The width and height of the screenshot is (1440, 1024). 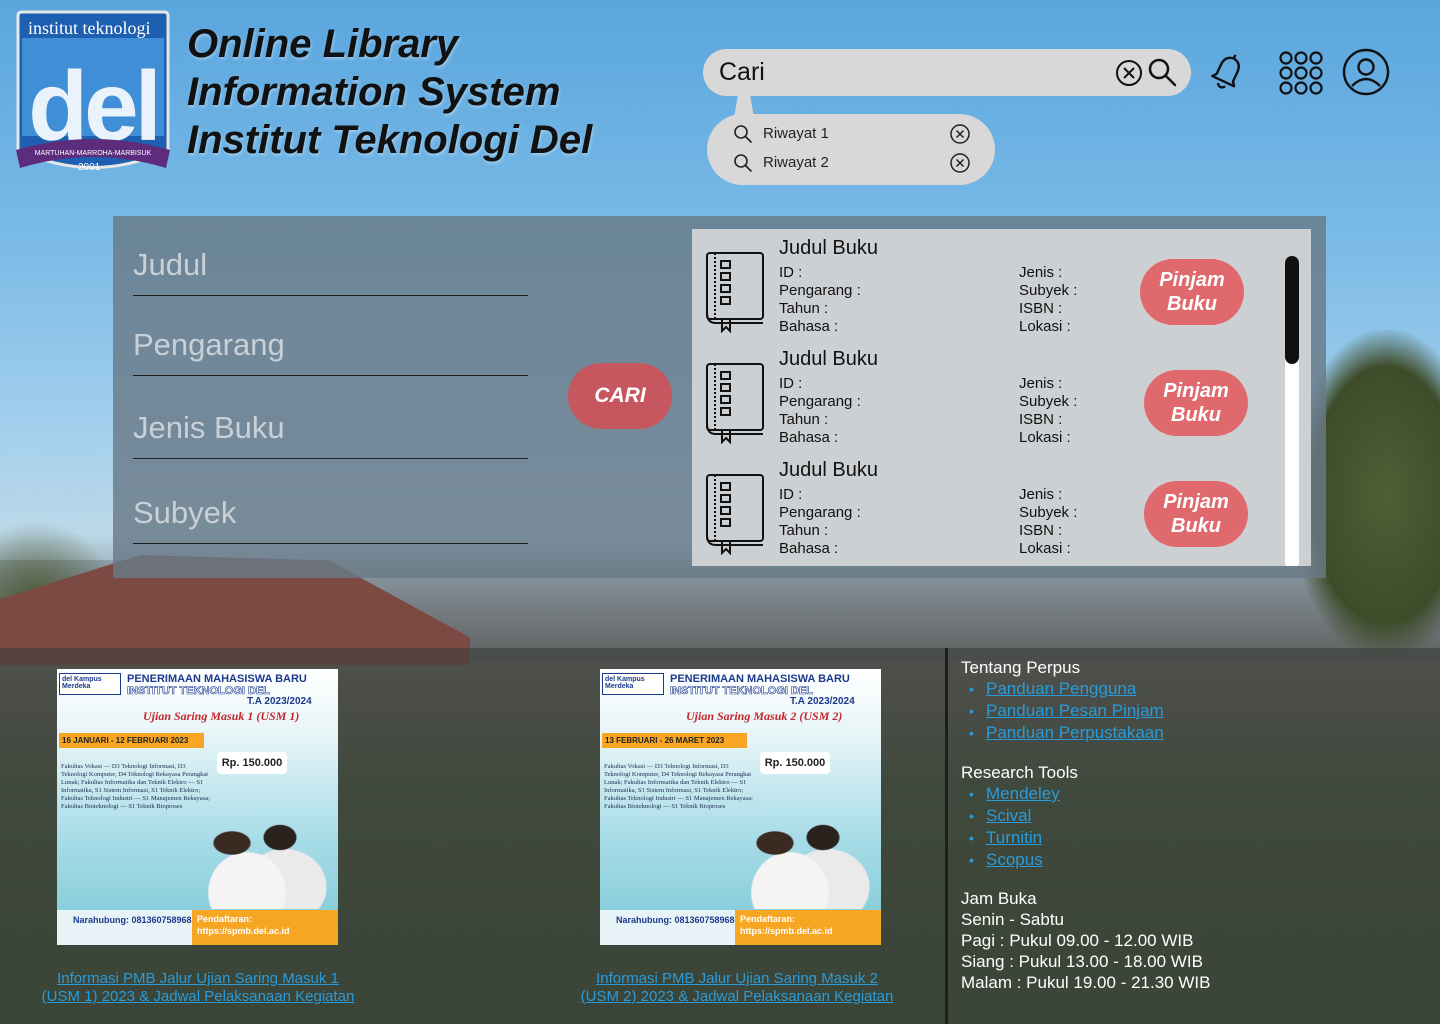 I want to click on scival-link: Scival, so click(x=1008, y=815).